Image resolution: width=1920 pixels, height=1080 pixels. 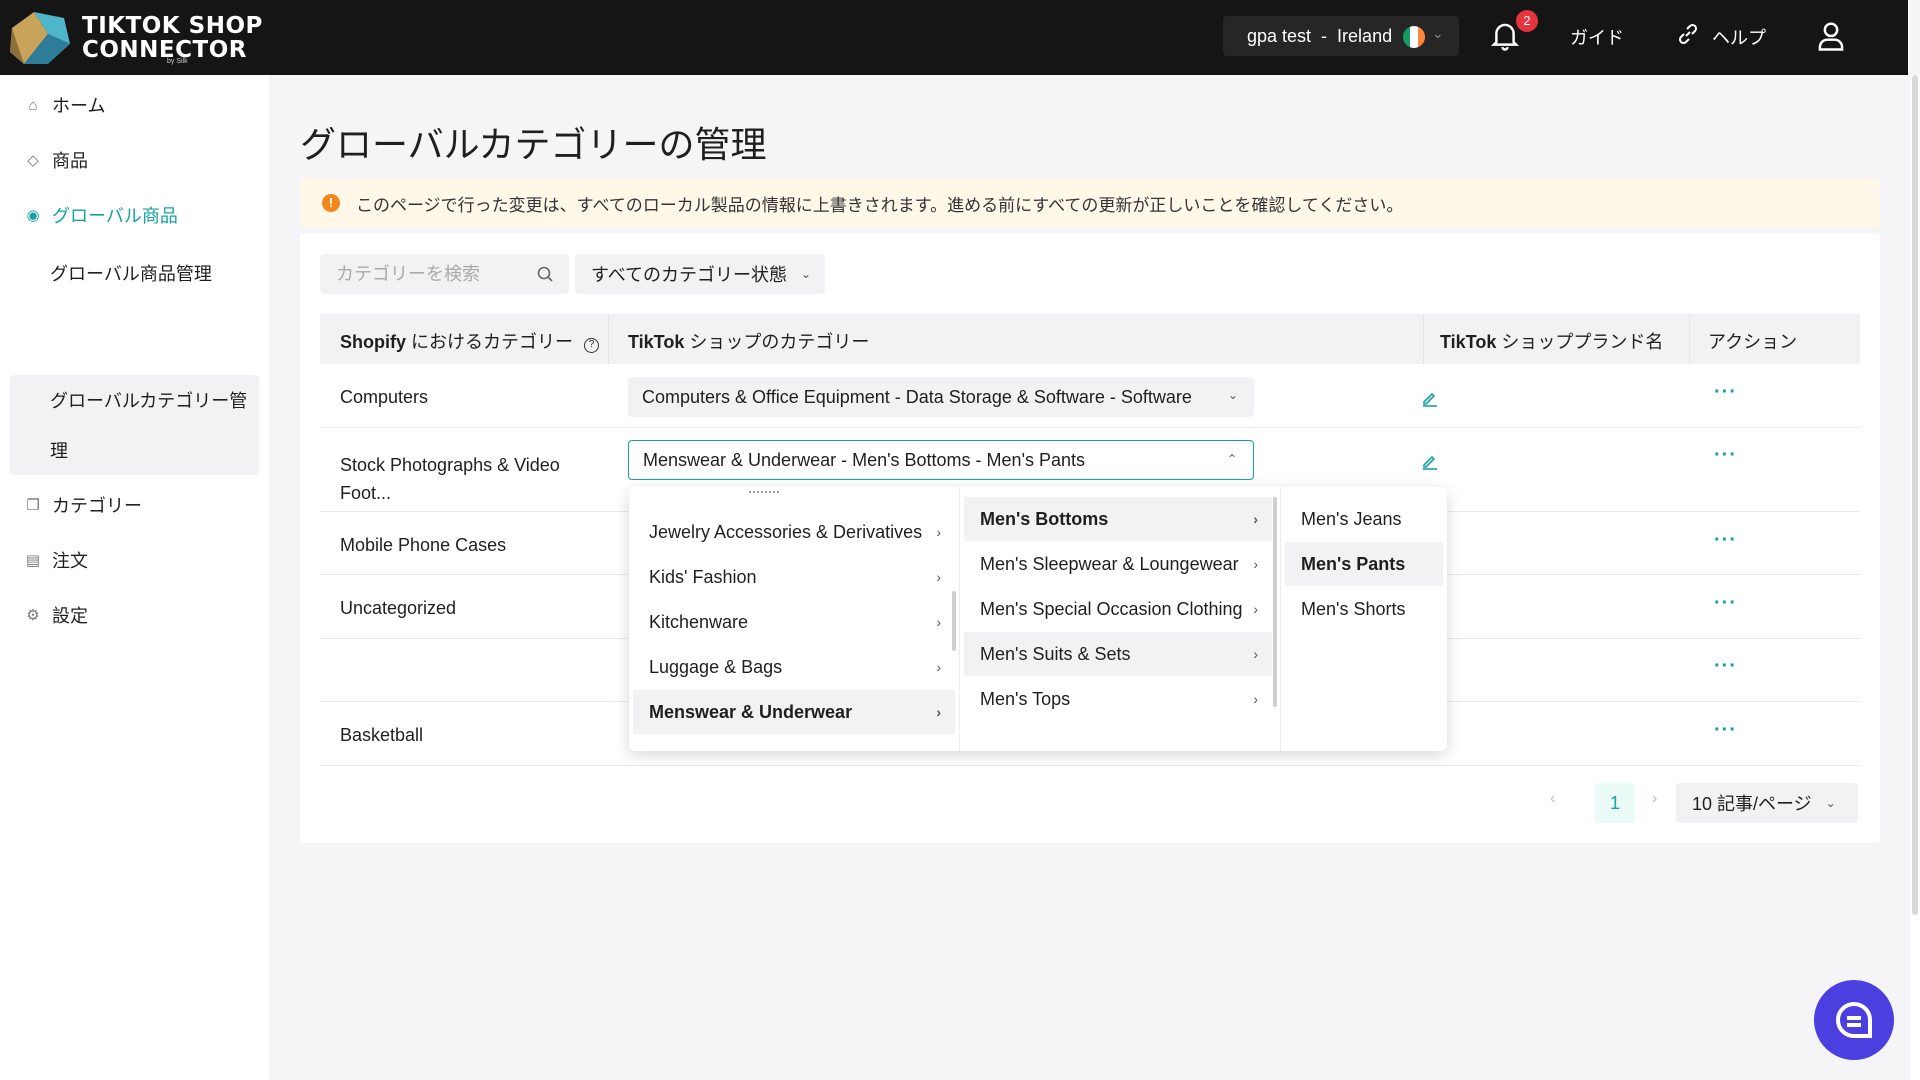 What do you see at coordinates (1118, 699) in the screenshot?
I see `cascader-option: Men's Tops ›` at bounding box center [1118, 699].